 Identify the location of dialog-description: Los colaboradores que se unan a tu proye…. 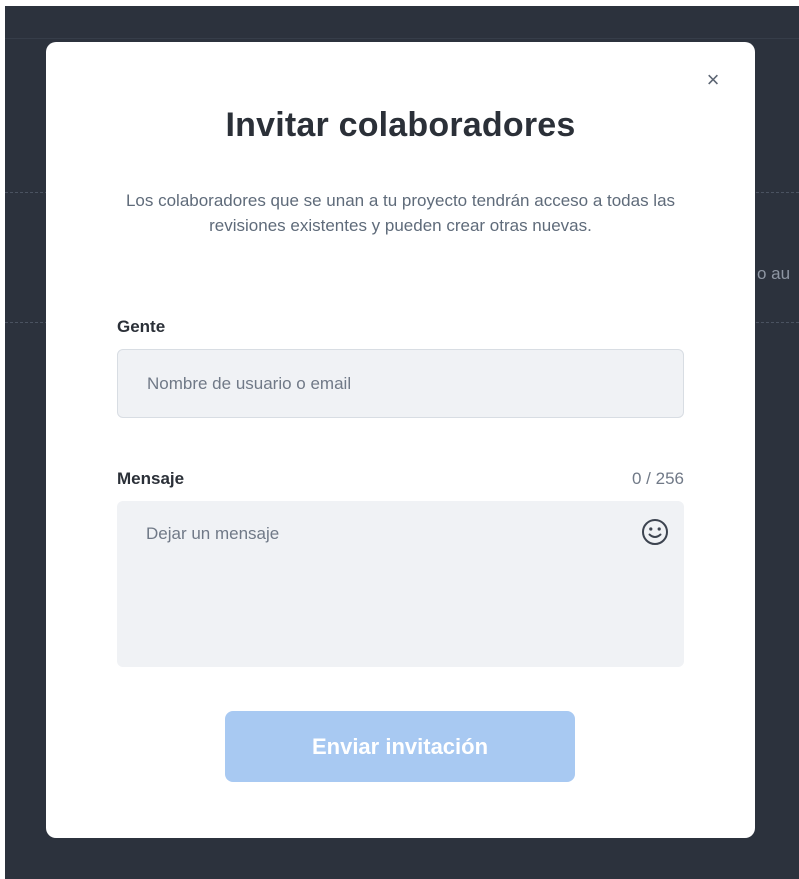
(400, 213).